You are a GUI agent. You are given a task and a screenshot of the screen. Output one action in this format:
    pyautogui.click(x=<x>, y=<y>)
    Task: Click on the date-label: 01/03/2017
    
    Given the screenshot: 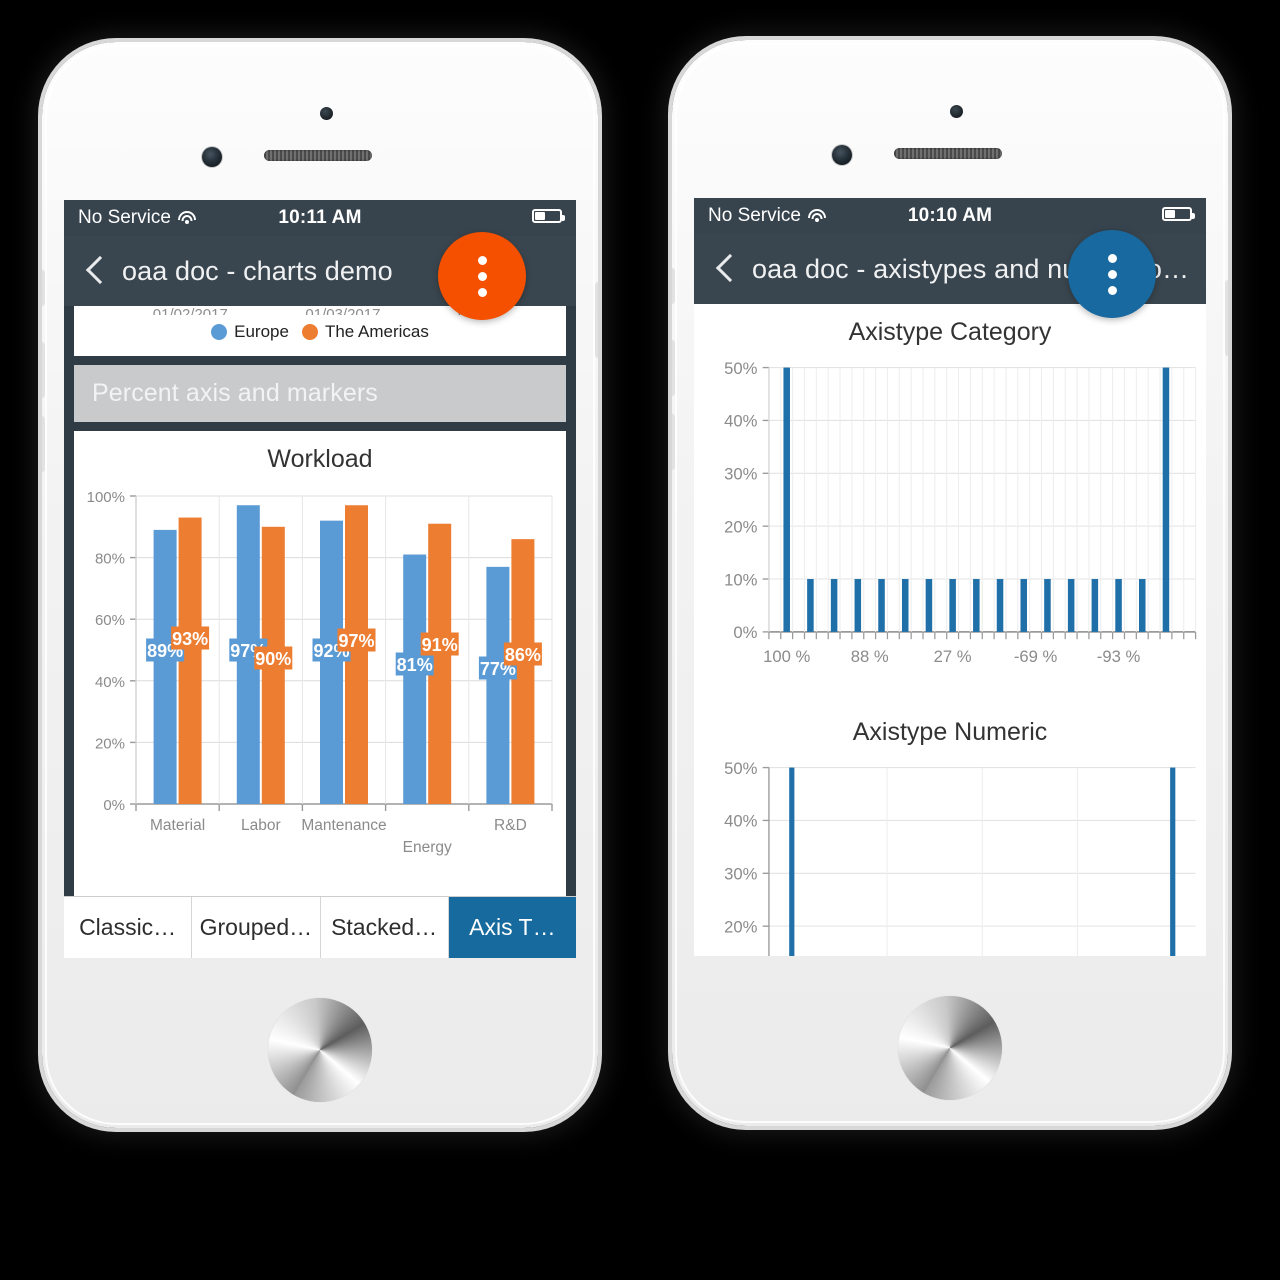 What is the action you would take?
    pyautogui.click(x=343, y=310)
    